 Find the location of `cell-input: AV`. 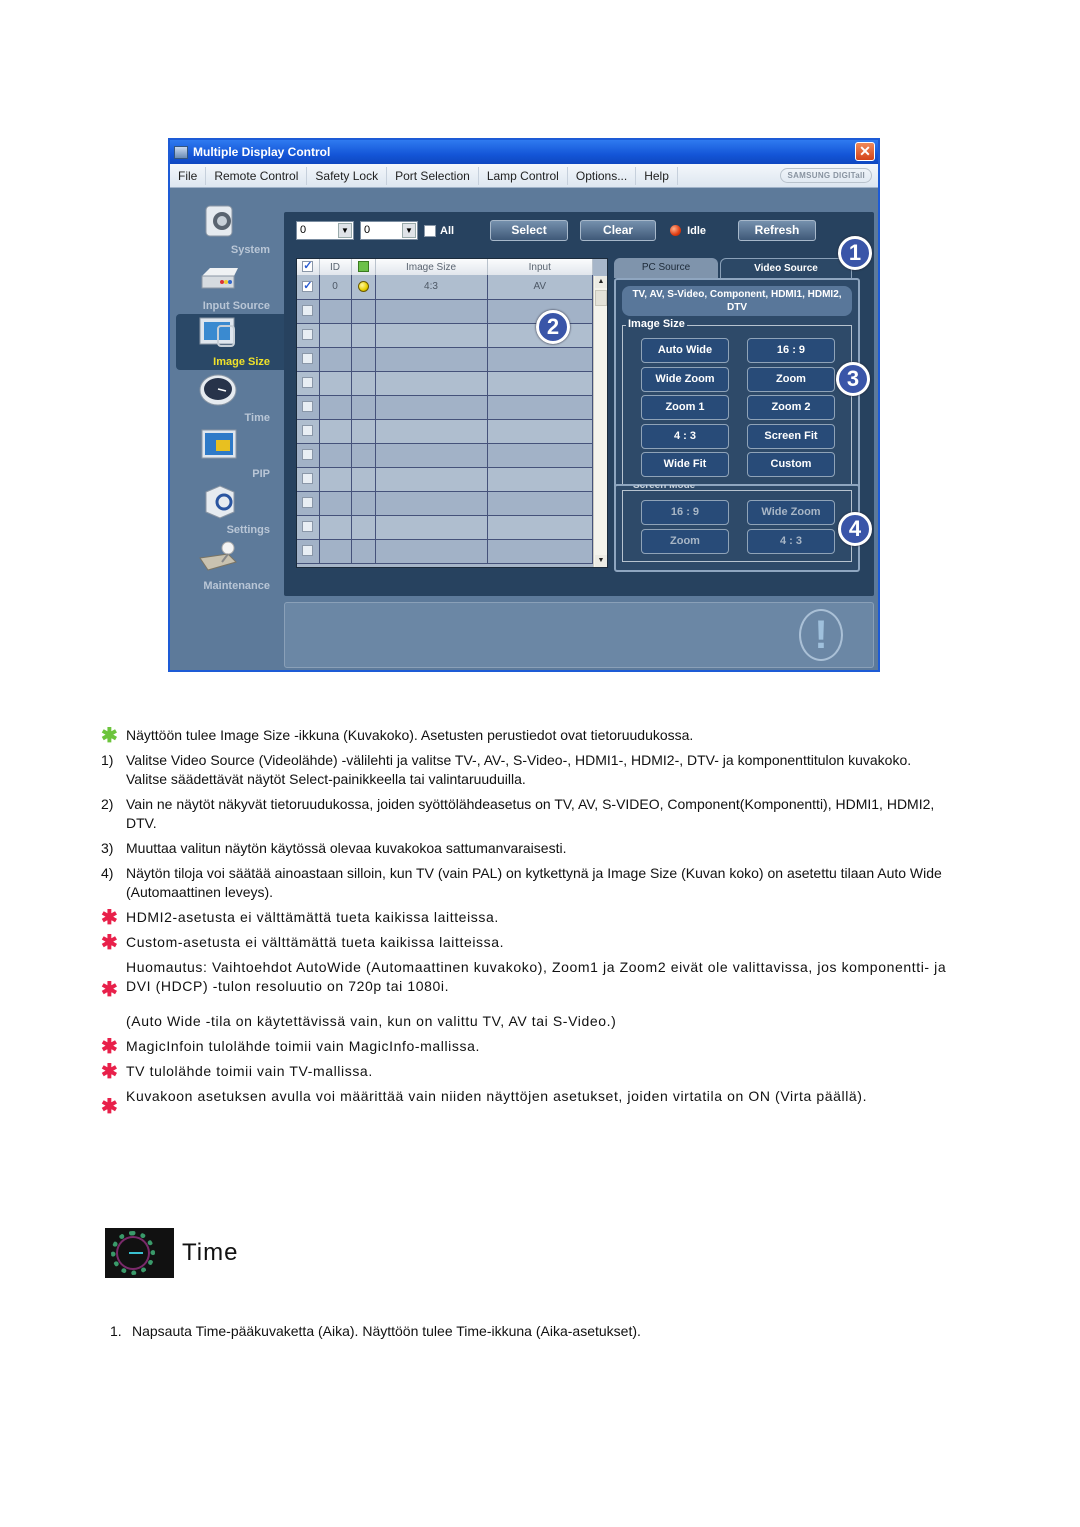

cell-input: AV is located at coordinates (540, 287).